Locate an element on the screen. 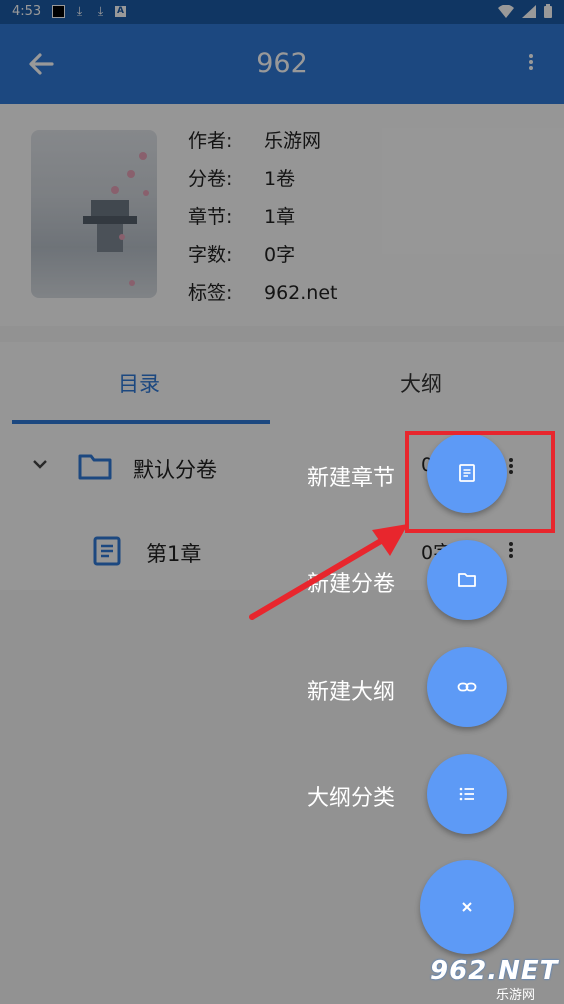  new-volume-label: 新建分卷 is located at coordinates (351, 582).